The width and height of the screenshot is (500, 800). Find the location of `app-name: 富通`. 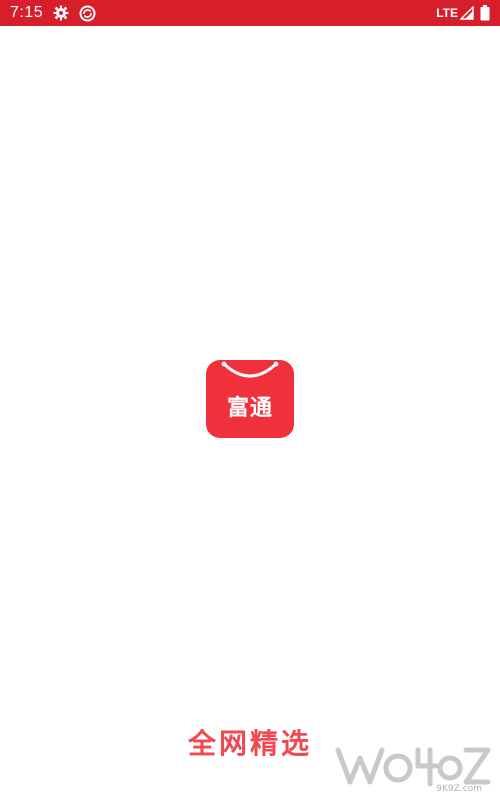

app-name: 富通 is located at coordinates (249, 408).